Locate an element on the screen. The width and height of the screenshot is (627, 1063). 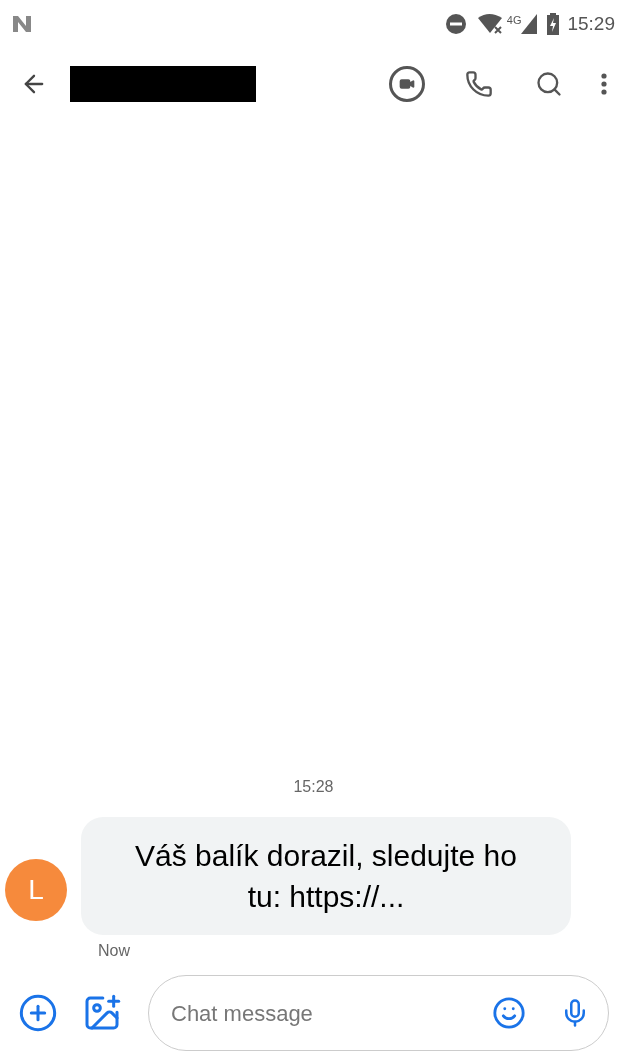
video-camera-icon is located at coordinates (407, 84).